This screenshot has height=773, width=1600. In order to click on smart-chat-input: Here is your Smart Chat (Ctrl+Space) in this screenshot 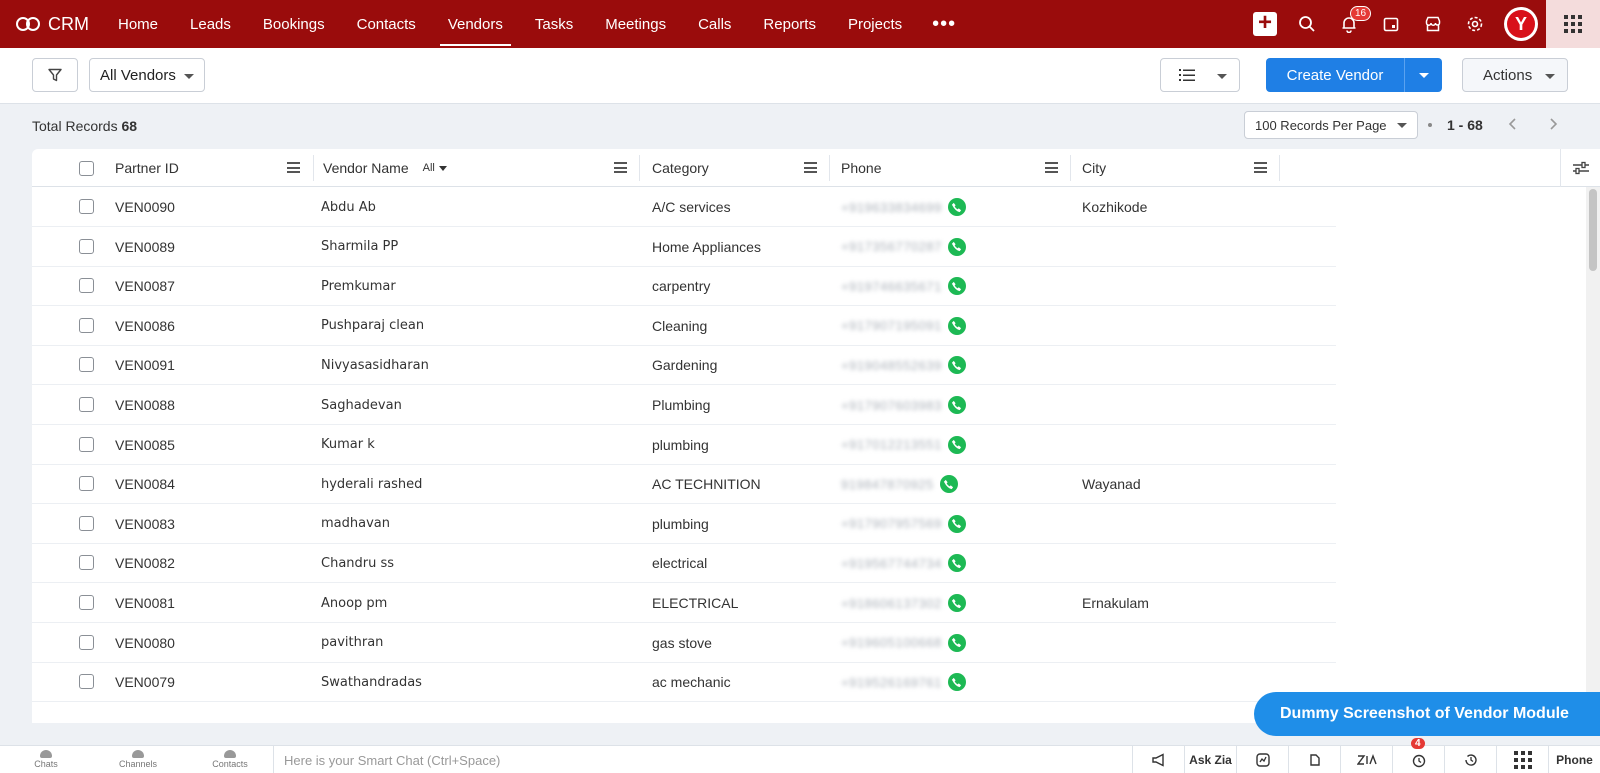, I will do `click(693, 759)`.